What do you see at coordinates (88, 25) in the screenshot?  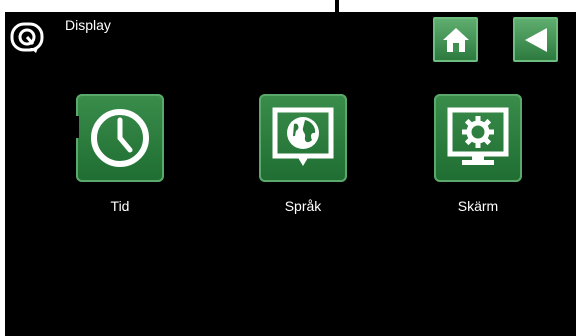 I see `page-title: Display` at bounding box center [88, 25].